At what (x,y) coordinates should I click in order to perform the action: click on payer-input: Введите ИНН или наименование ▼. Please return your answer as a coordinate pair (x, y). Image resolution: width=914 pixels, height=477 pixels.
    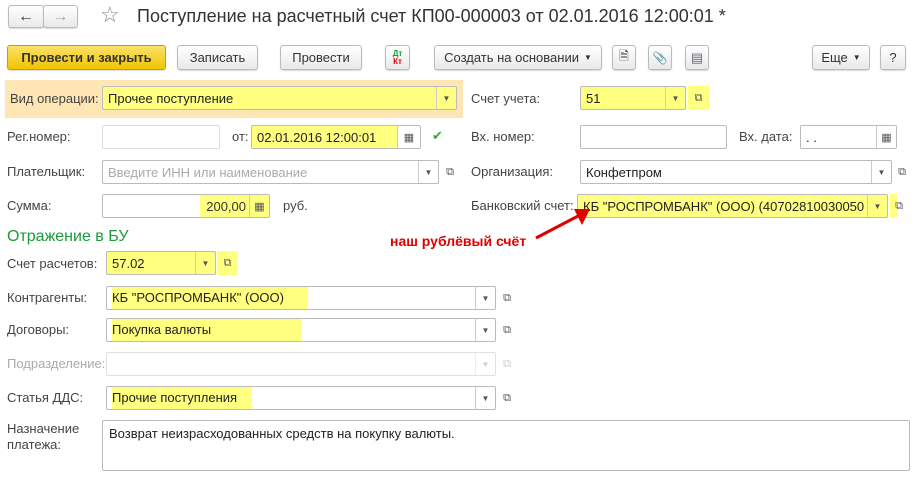
    Looking at the image, I should click on (270, 172).